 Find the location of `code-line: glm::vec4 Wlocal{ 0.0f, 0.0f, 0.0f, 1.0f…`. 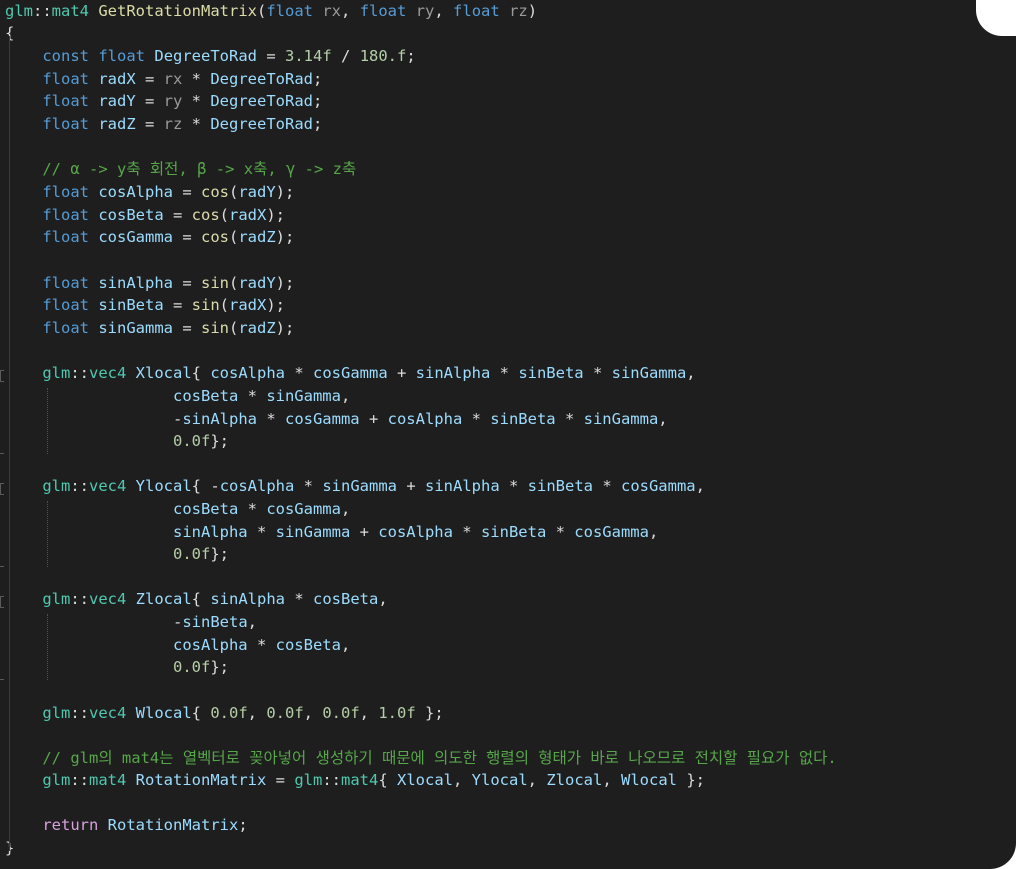

code-line: glm::vec4 Wlocal{ 0.0f, 0.0f, 0.0f, 1.0f… is located at coordinates (224, 713).